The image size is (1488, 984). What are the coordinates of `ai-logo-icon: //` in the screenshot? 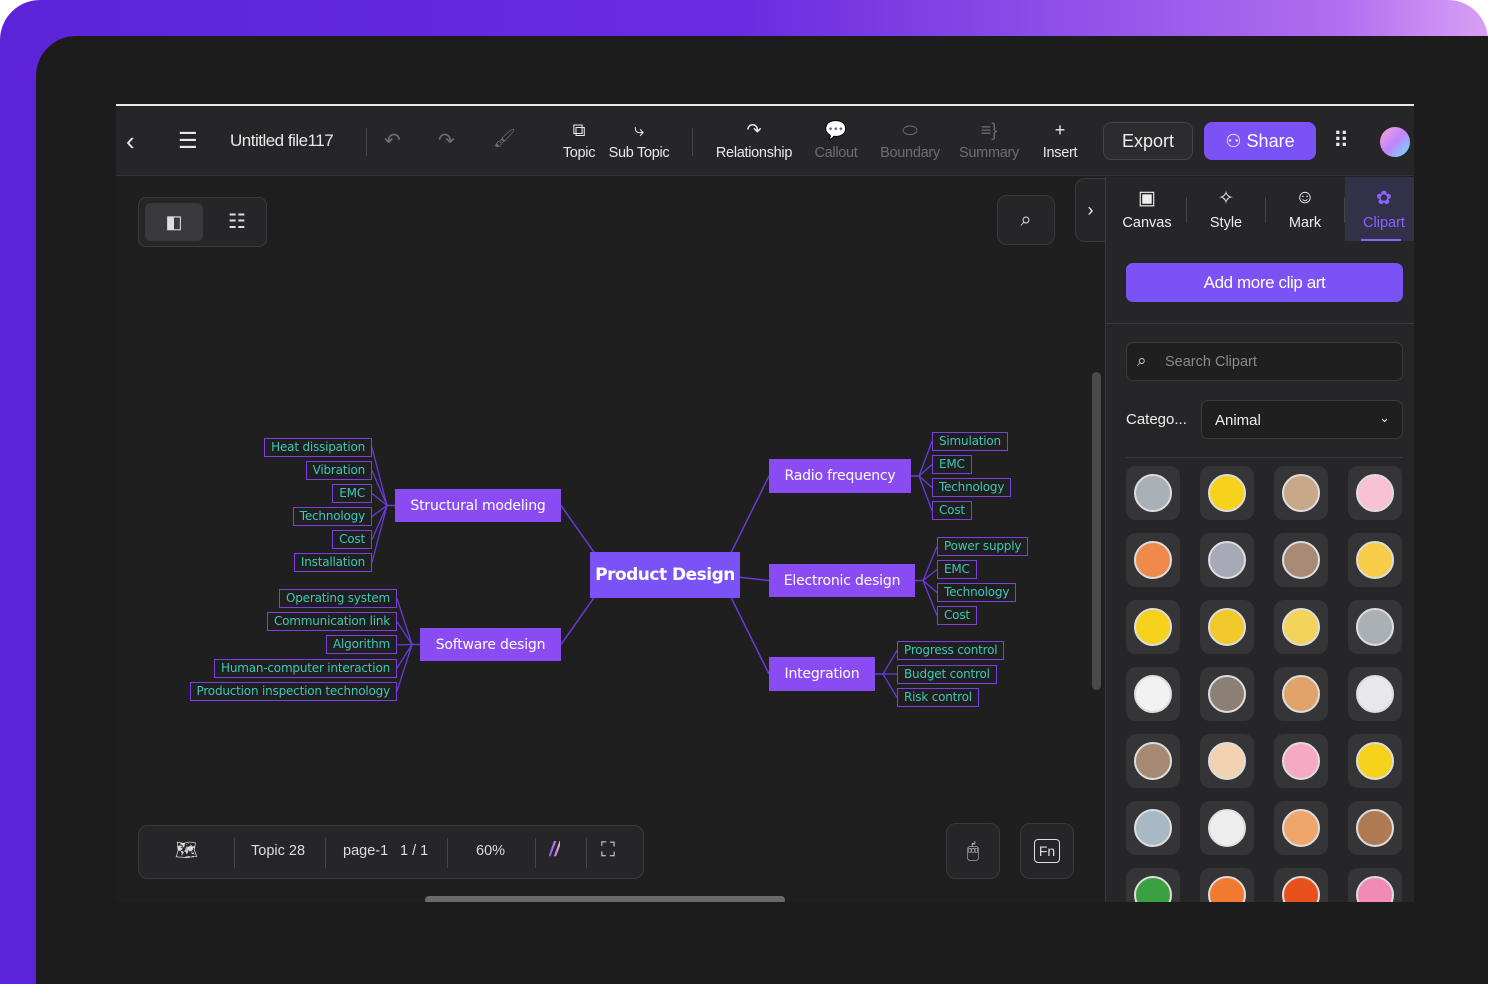 It's located at (554, 850).